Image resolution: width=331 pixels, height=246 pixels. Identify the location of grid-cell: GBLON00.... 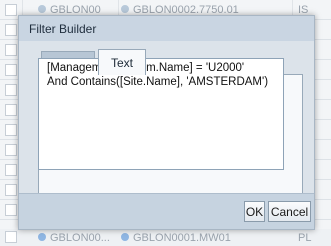
(74, 238).